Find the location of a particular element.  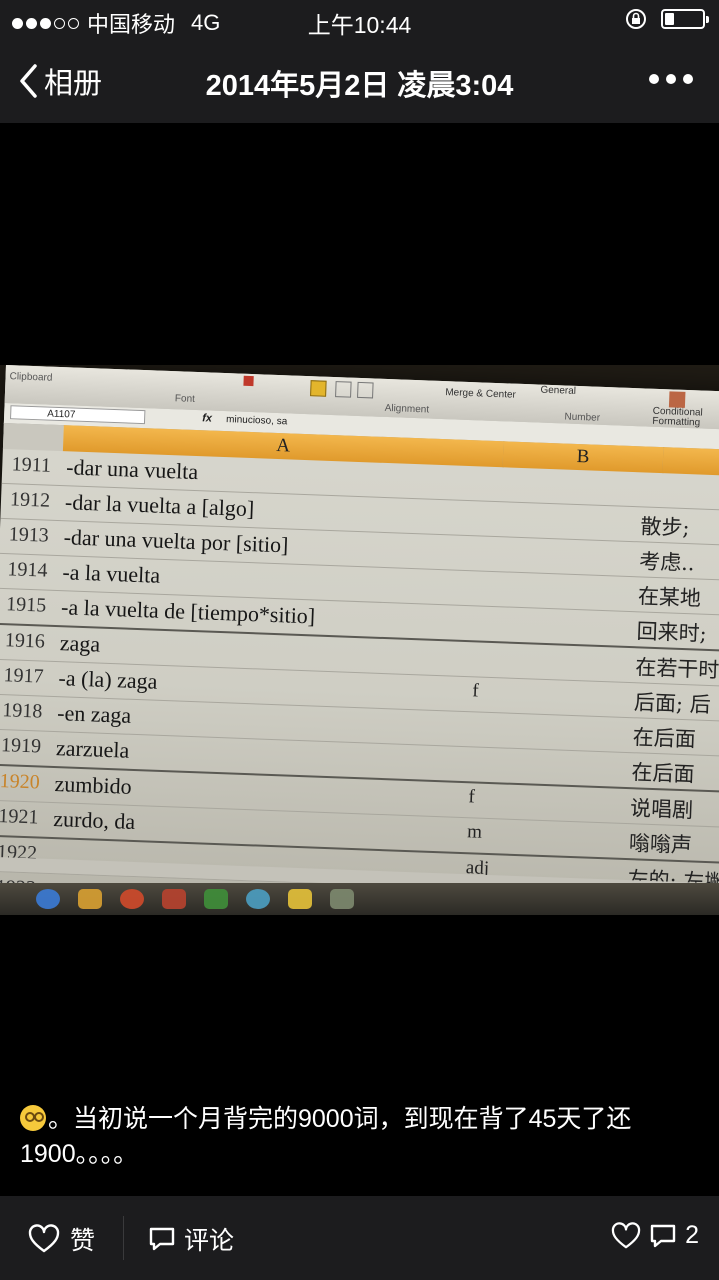

conditional-formatting-icon is located at coordinates (677, 399).